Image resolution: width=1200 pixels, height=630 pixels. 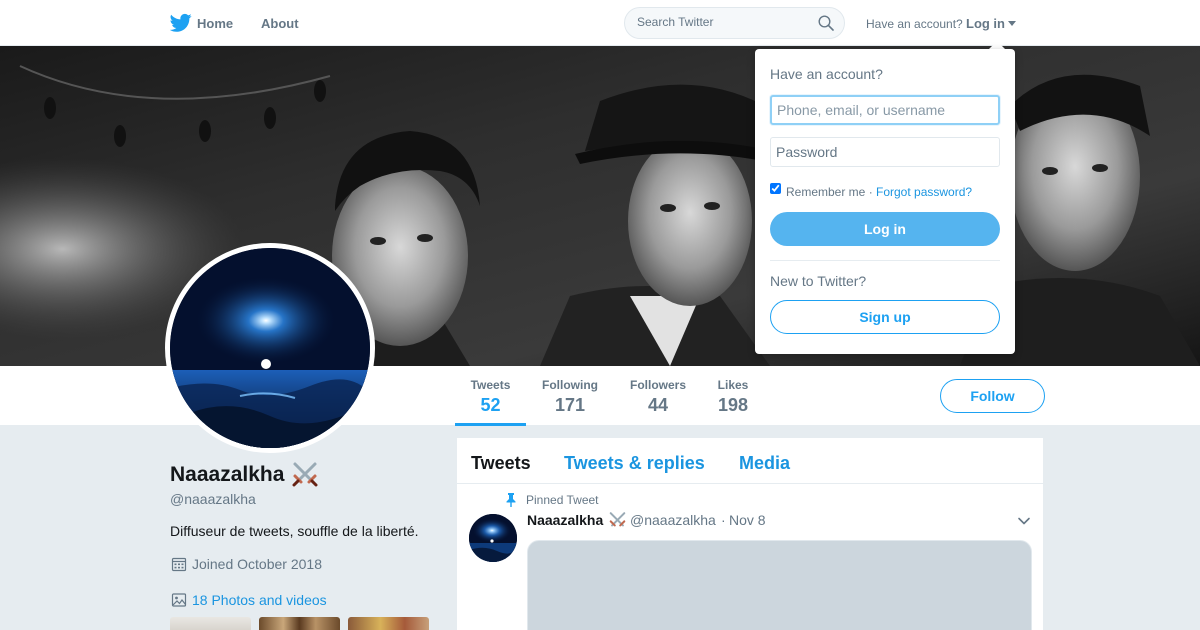 I want to click on nav-home-link: Home, so click(x=215, y=23).